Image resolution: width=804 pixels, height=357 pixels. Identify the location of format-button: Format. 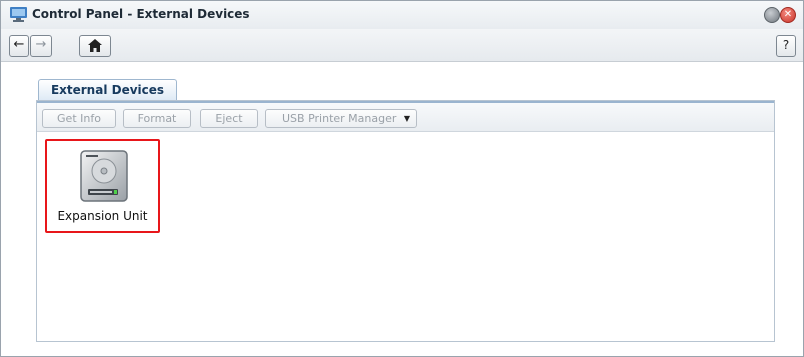
(157, 118).